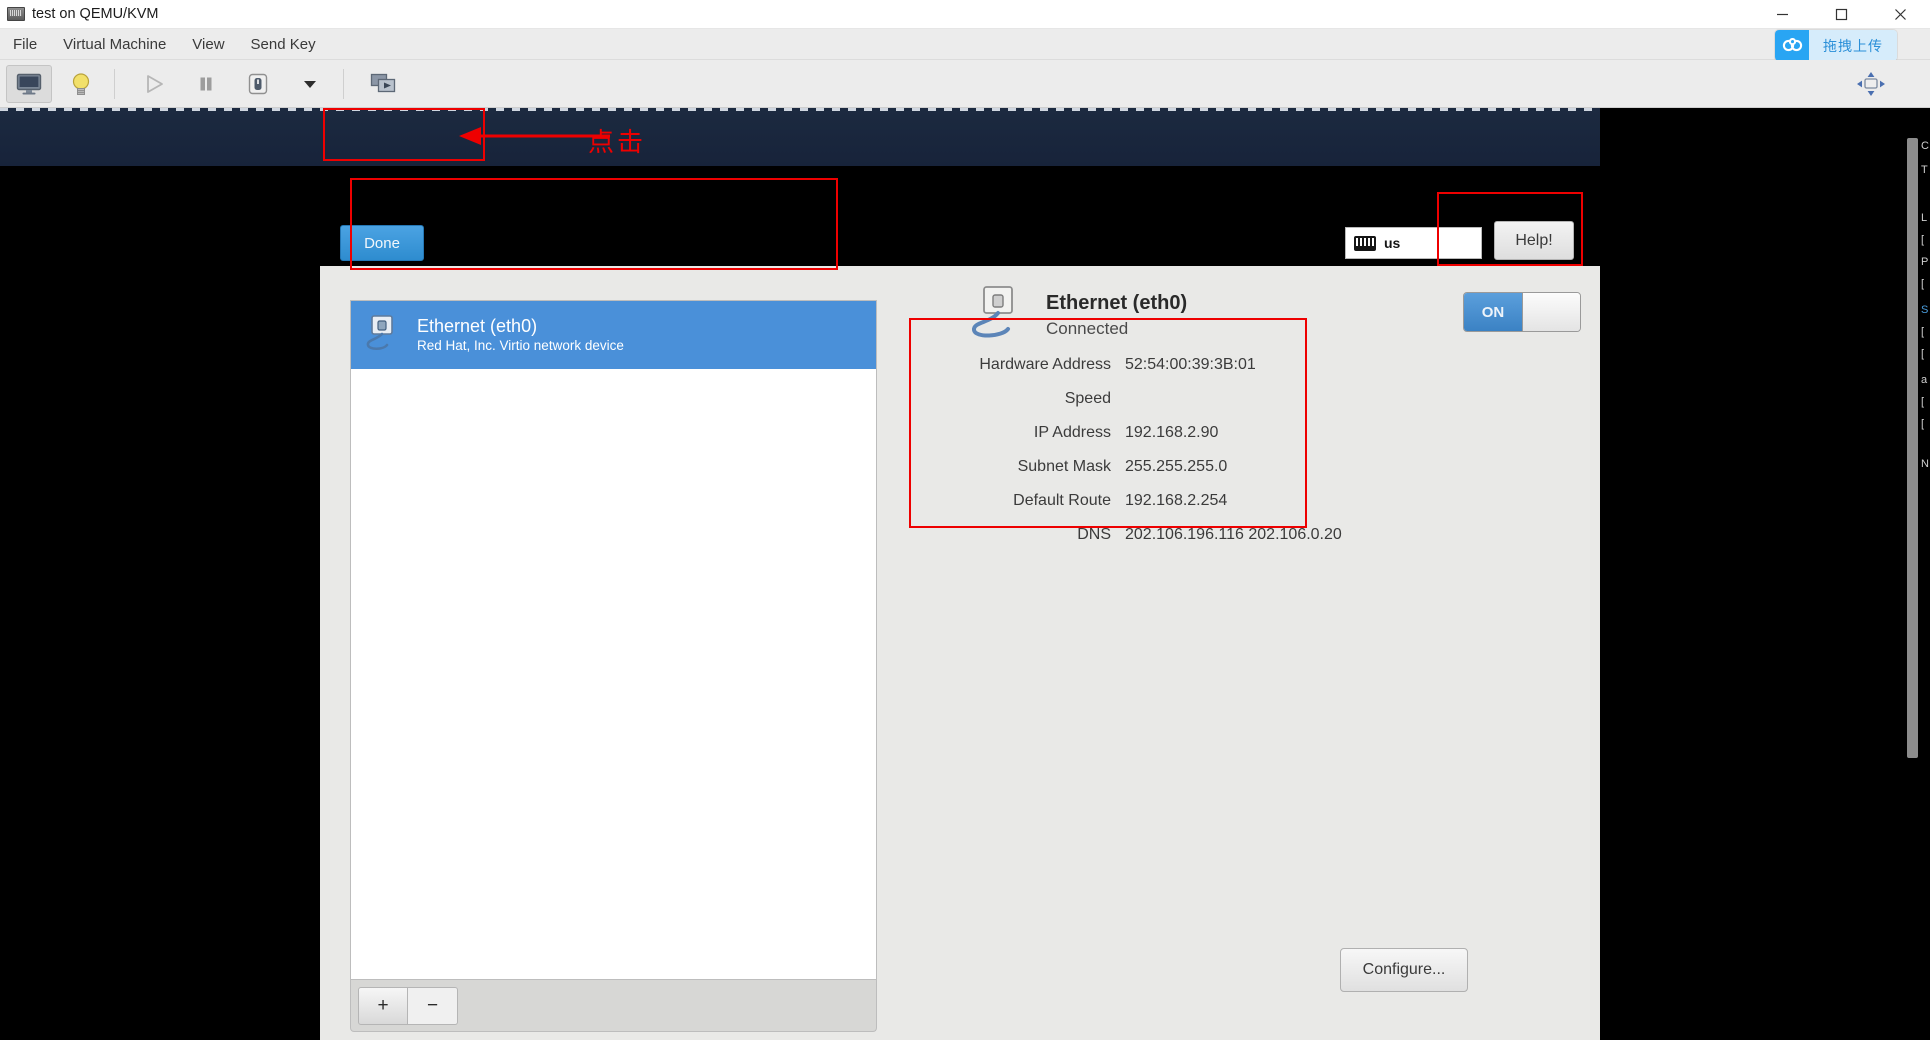 This screenshot has height=1040, width=1930. I want to click on toggle-knob, so click(1551, 312).